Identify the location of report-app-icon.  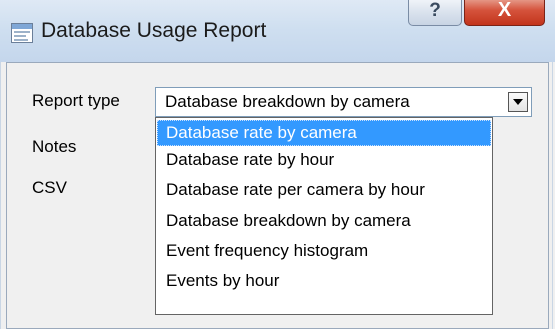
(22, 33).